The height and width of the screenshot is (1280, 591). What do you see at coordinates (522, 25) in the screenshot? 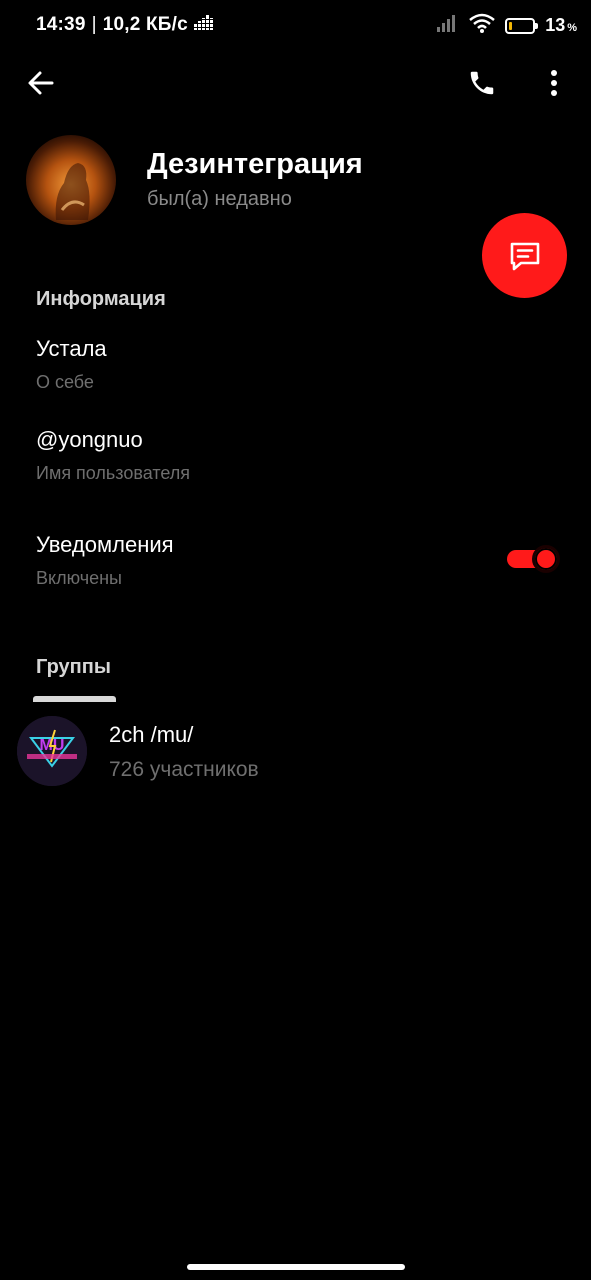
I see `battery-icon` at bounding box center [522, 25].